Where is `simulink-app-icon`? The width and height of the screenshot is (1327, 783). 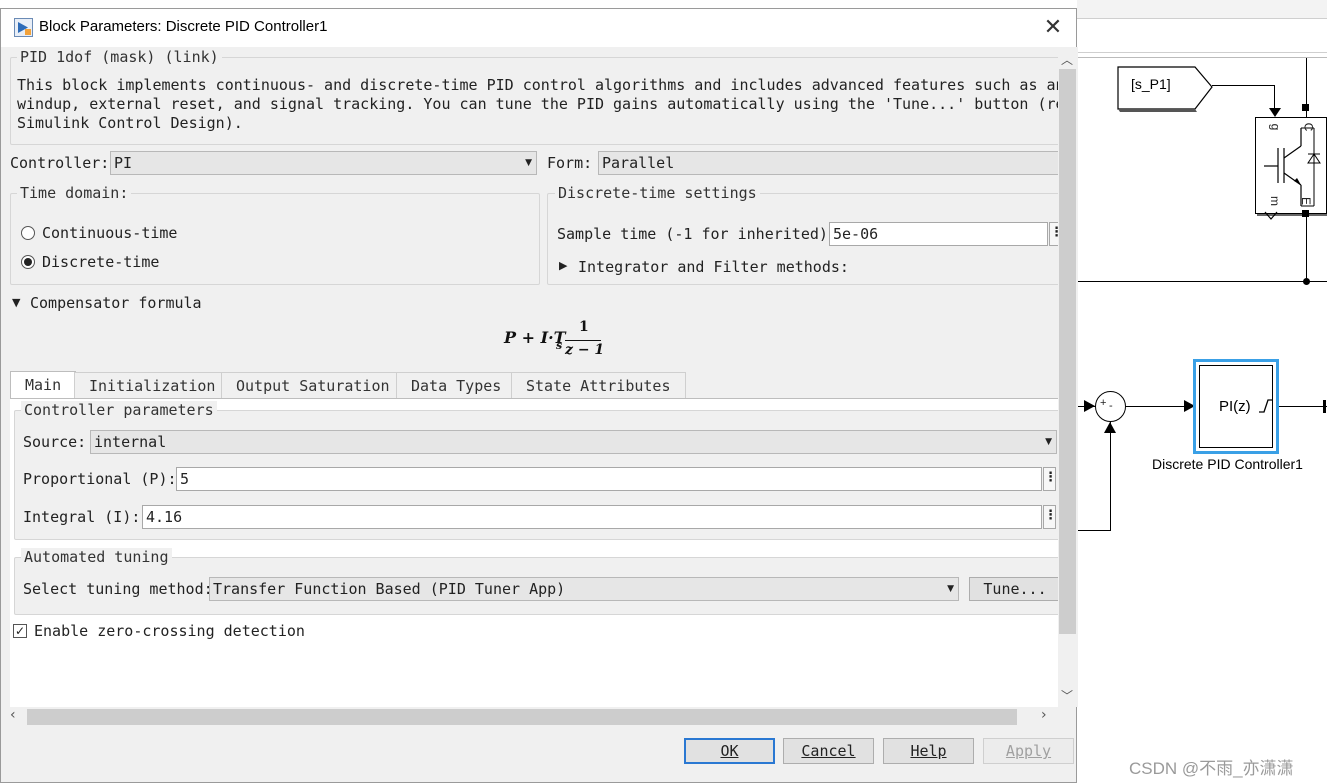
simulink-app-icon is located at coordinates (23, 27).